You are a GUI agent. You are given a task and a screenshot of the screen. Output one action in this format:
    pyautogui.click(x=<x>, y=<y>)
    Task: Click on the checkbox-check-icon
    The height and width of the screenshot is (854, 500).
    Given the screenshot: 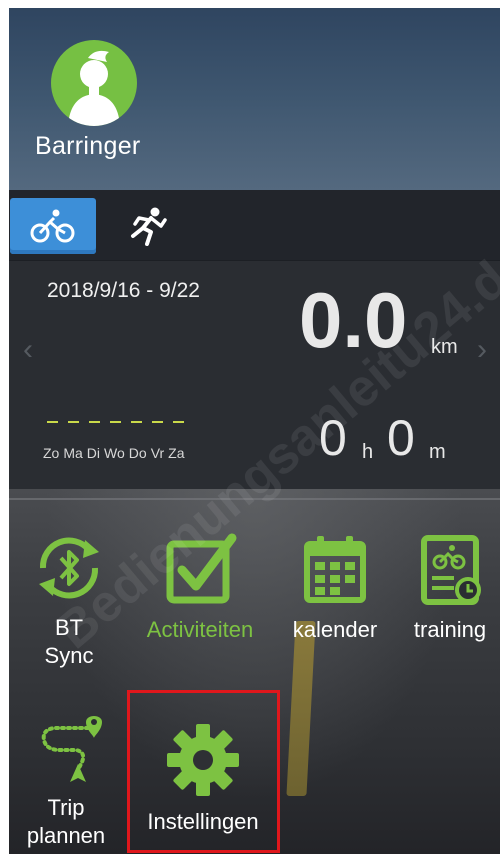 What is the action you would take?
    pyautogui.click(x=201, y=568)
    